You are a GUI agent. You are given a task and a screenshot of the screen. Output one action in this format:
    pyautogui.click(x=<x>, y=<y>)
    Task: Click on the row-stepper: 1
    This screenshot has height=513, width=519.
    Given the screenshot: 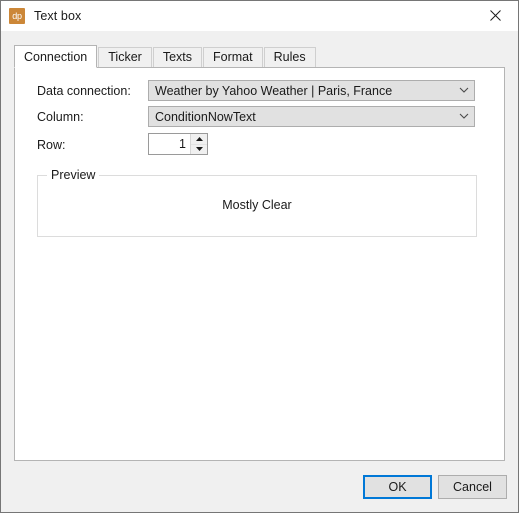 What is the action you would take?
    pyautogui.click(x=178, y=144)
    